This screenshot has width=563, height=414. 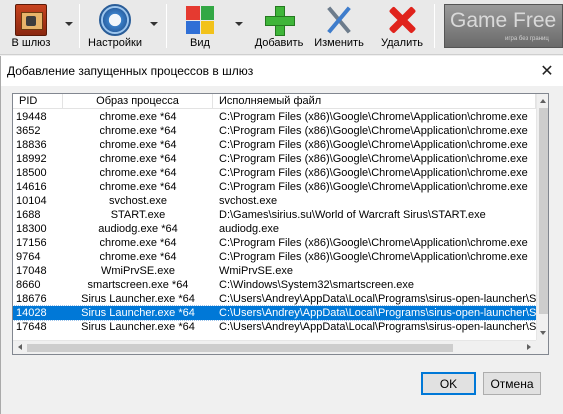 What do you see at coordinates (31, 327) in the screenshot?
I see `cell-pid: 17648` at bounding box center [31, 327].